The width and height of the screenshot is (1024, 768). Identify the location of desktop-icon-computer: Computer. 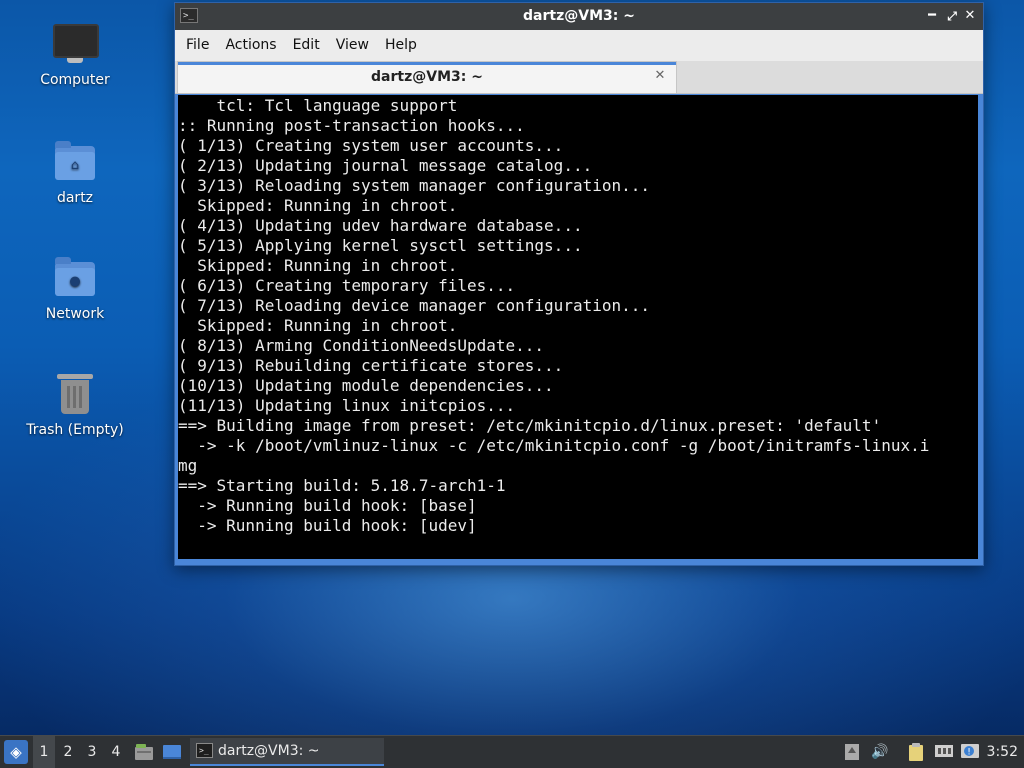
(75, 55).